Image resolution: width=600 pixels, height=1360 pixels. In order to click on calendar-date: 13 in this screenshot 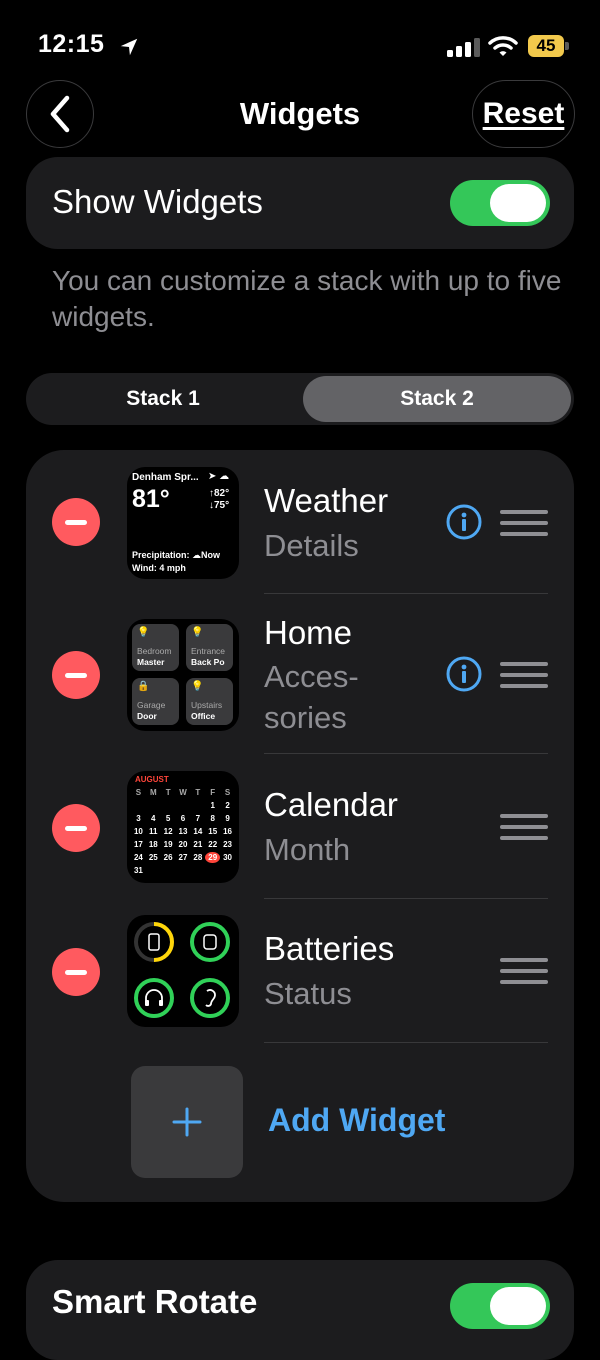, I will do `click(183, 831)`.